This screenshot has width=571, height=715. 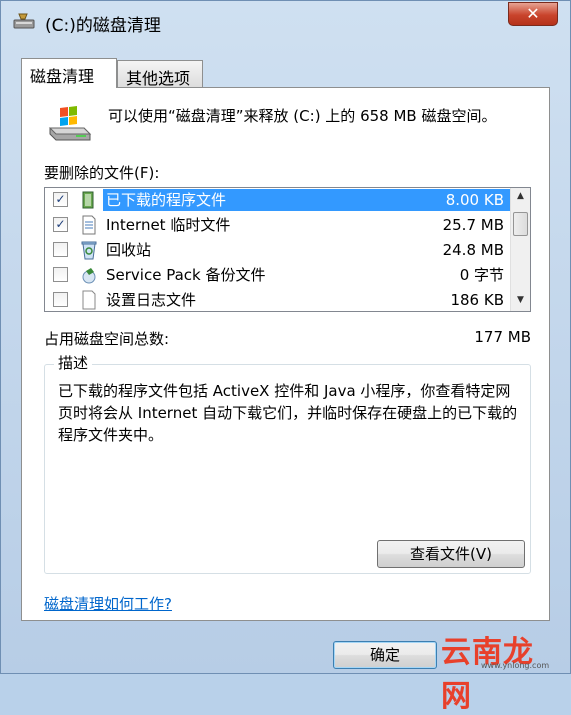 I want to click on watermark-url: www.ynlong.com, so click(x=515, y=665).